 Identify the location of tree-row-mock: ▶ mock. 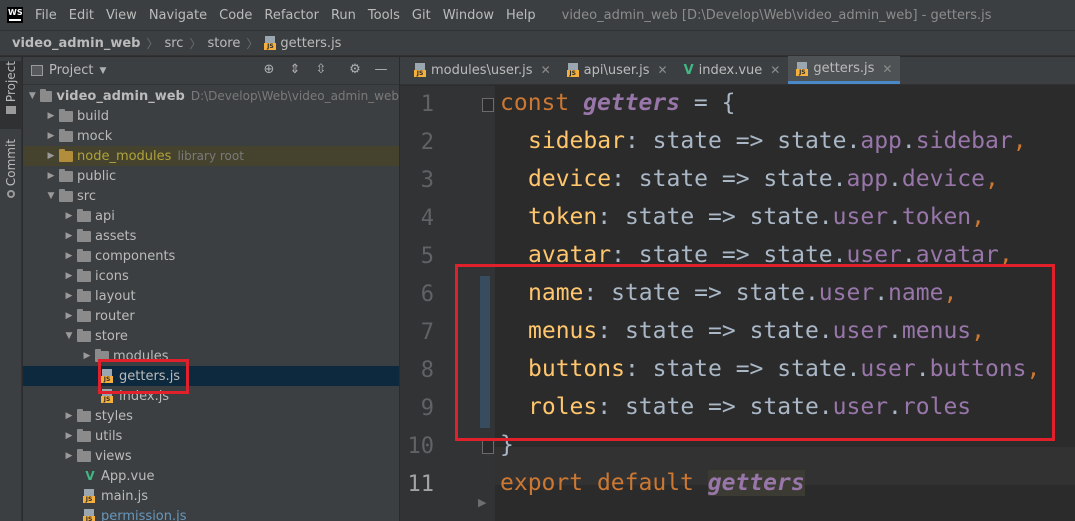
(211, 136).